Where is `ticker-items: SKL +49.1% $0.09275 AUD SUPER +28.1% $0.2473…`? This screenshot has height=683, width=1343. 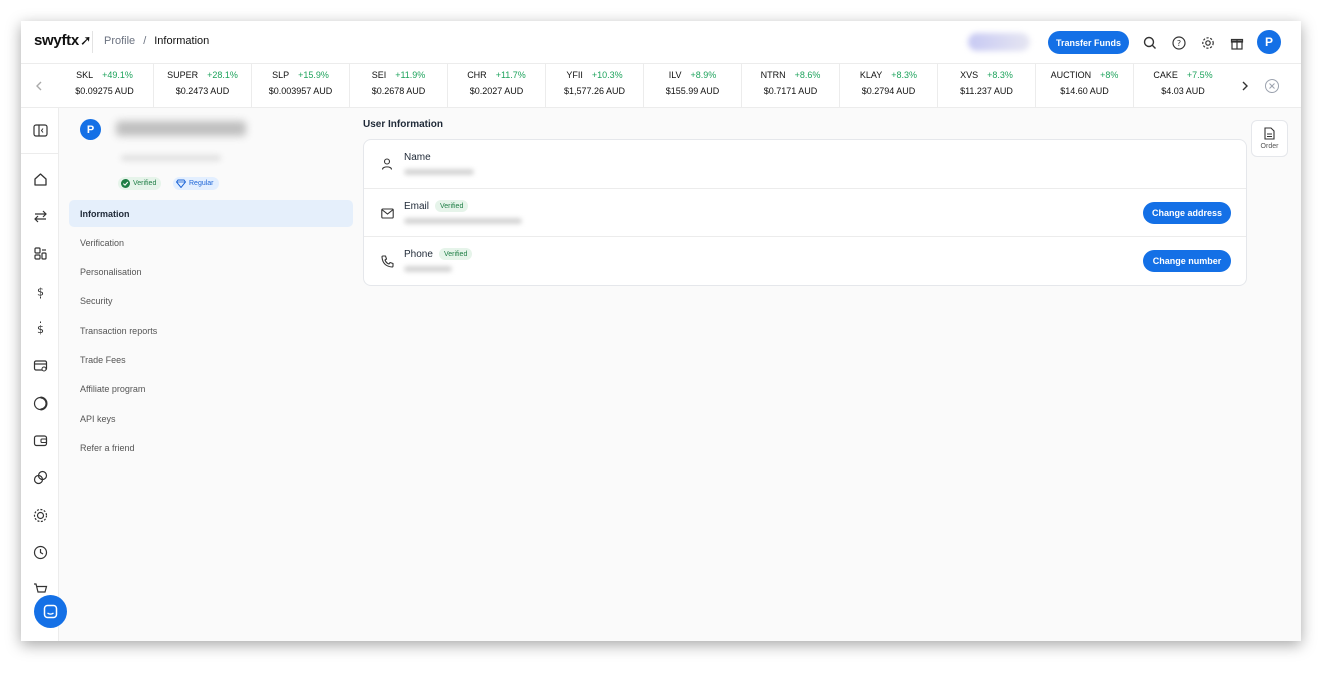 ticker-items: SKL +49.1% $0.09275 AUD SUPER +28.1% $0.2473… is located at coordinates (644, 86).